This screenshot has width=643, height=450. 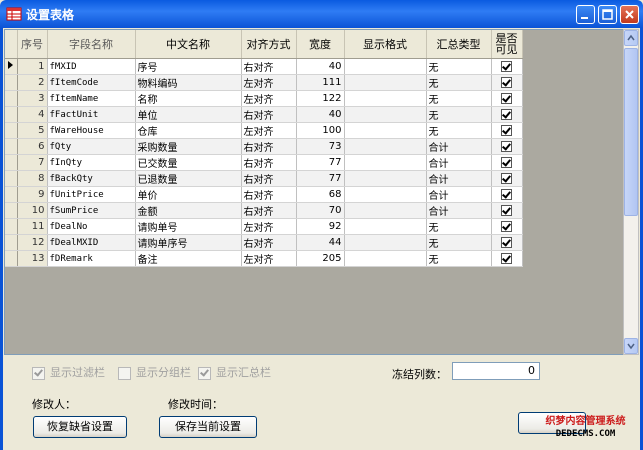 What do you see at coordinates (188, 44) in the screenshot?
I see `header-chinese-name: 中文名称` at bounding box center [188, 44].